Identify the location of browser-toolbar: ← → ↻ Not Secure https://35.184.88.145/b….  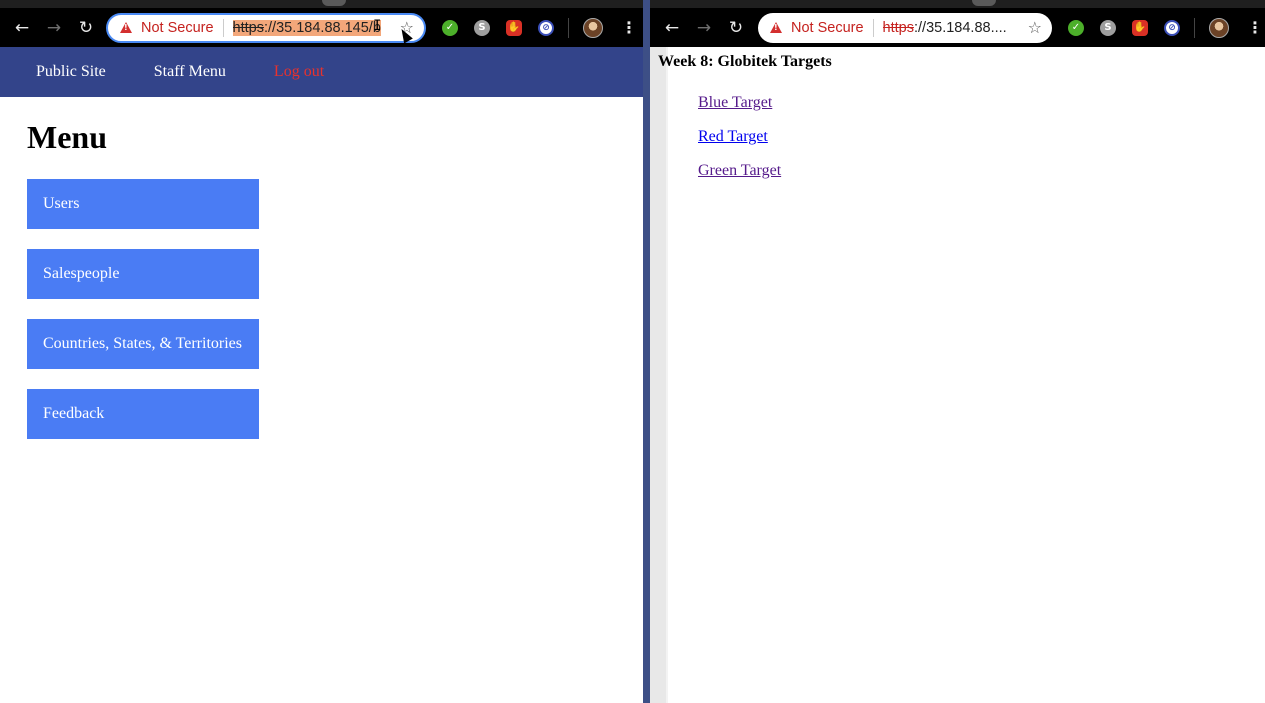
(321, 27).